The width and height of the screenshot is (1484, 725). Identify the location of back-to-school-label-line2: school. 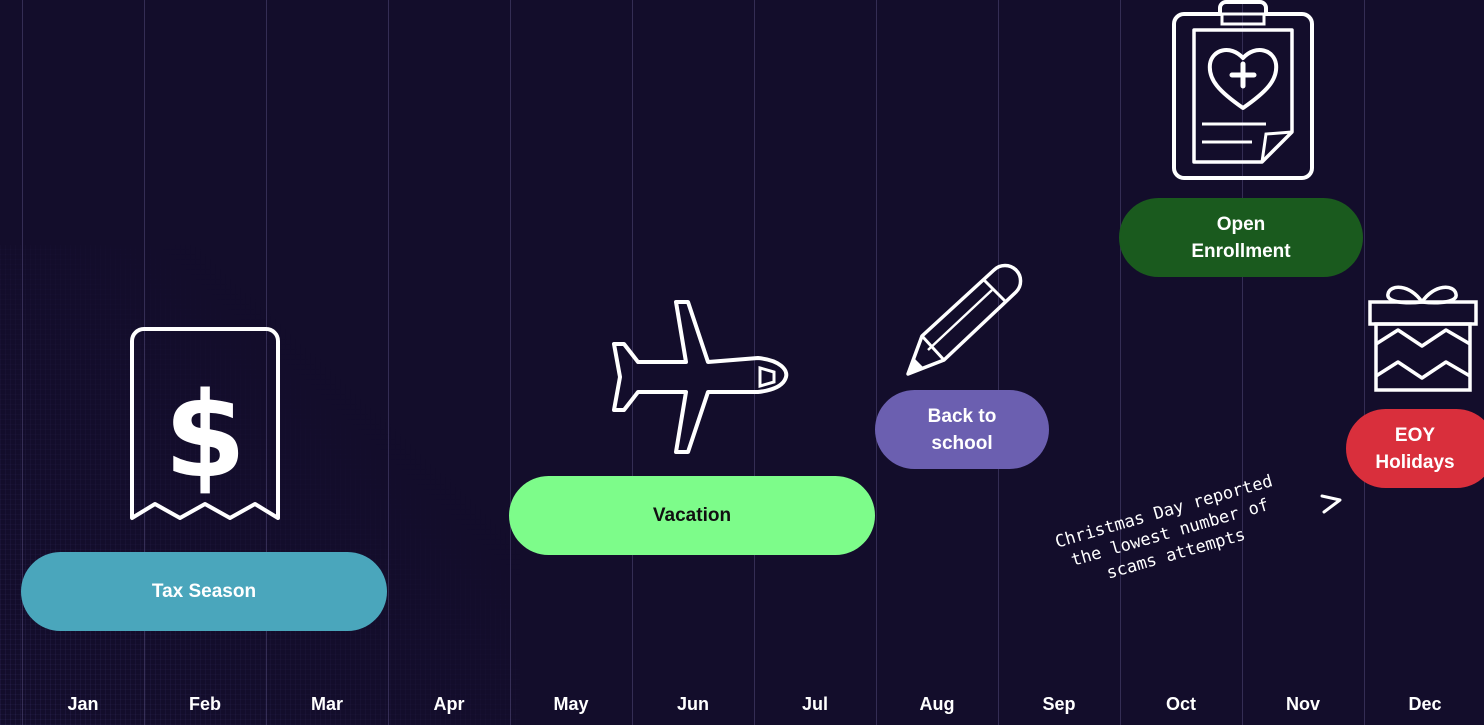
(962, 443).